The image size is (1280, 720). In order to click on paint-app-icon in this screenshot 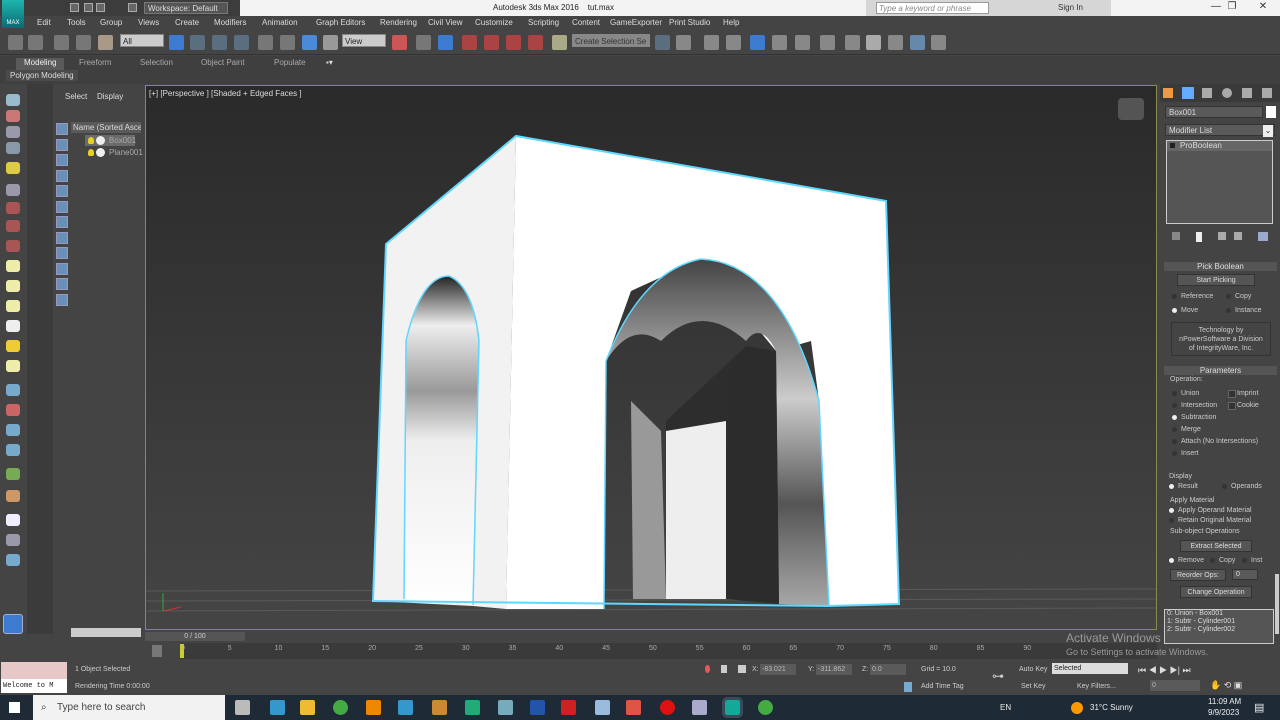, I will do `click(699, 707)`.